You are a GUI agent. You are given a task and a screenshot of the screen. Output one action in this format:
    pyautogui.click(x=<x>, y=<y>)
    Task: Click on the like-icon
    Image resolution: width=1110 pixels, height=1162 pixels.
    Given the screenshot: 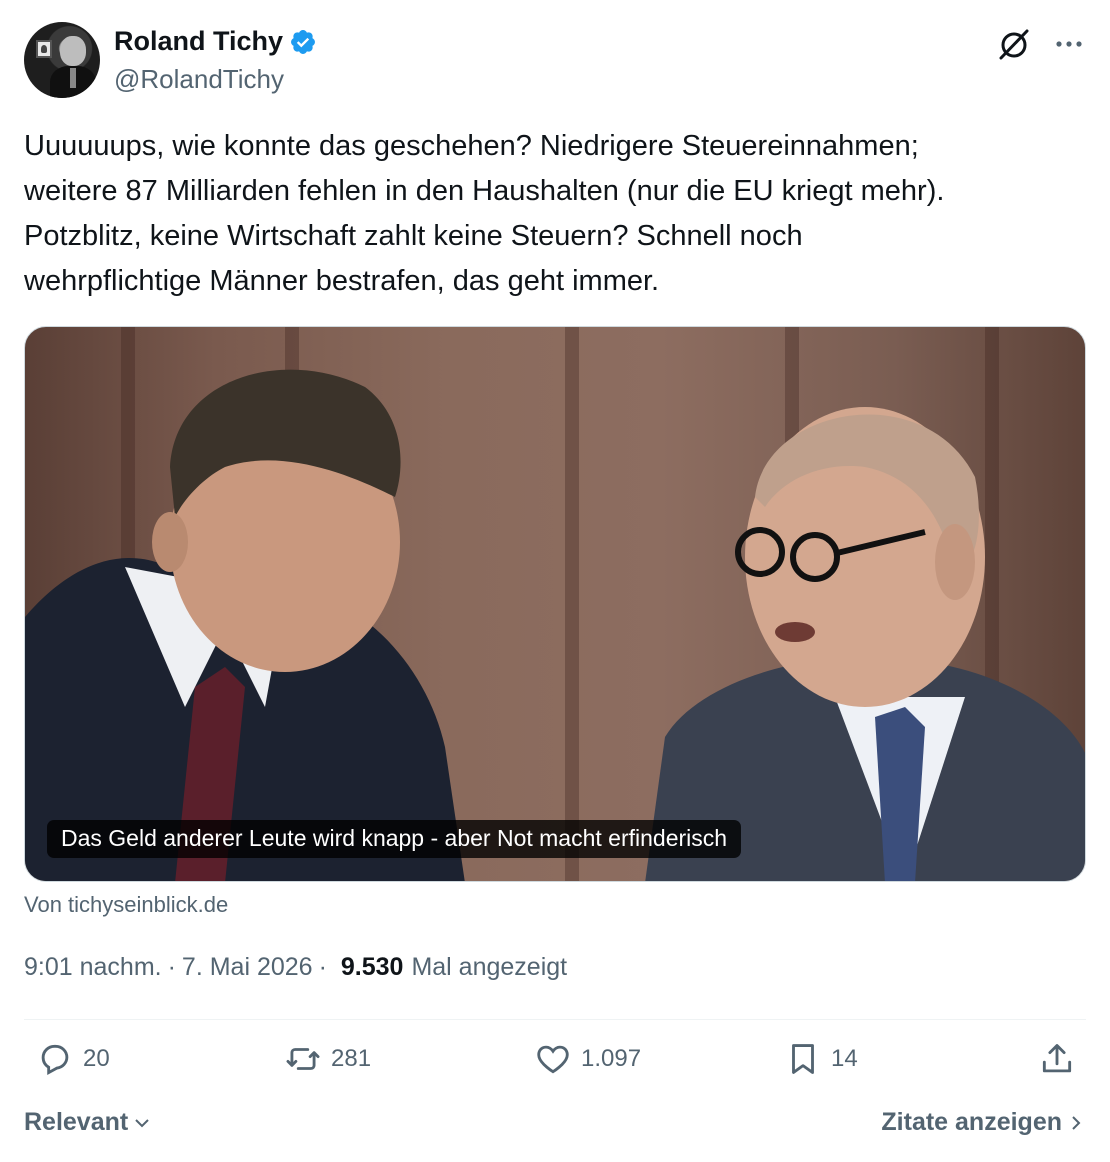 What is the action you would take?
    pyautogui.click(x=553, y=1059)
    